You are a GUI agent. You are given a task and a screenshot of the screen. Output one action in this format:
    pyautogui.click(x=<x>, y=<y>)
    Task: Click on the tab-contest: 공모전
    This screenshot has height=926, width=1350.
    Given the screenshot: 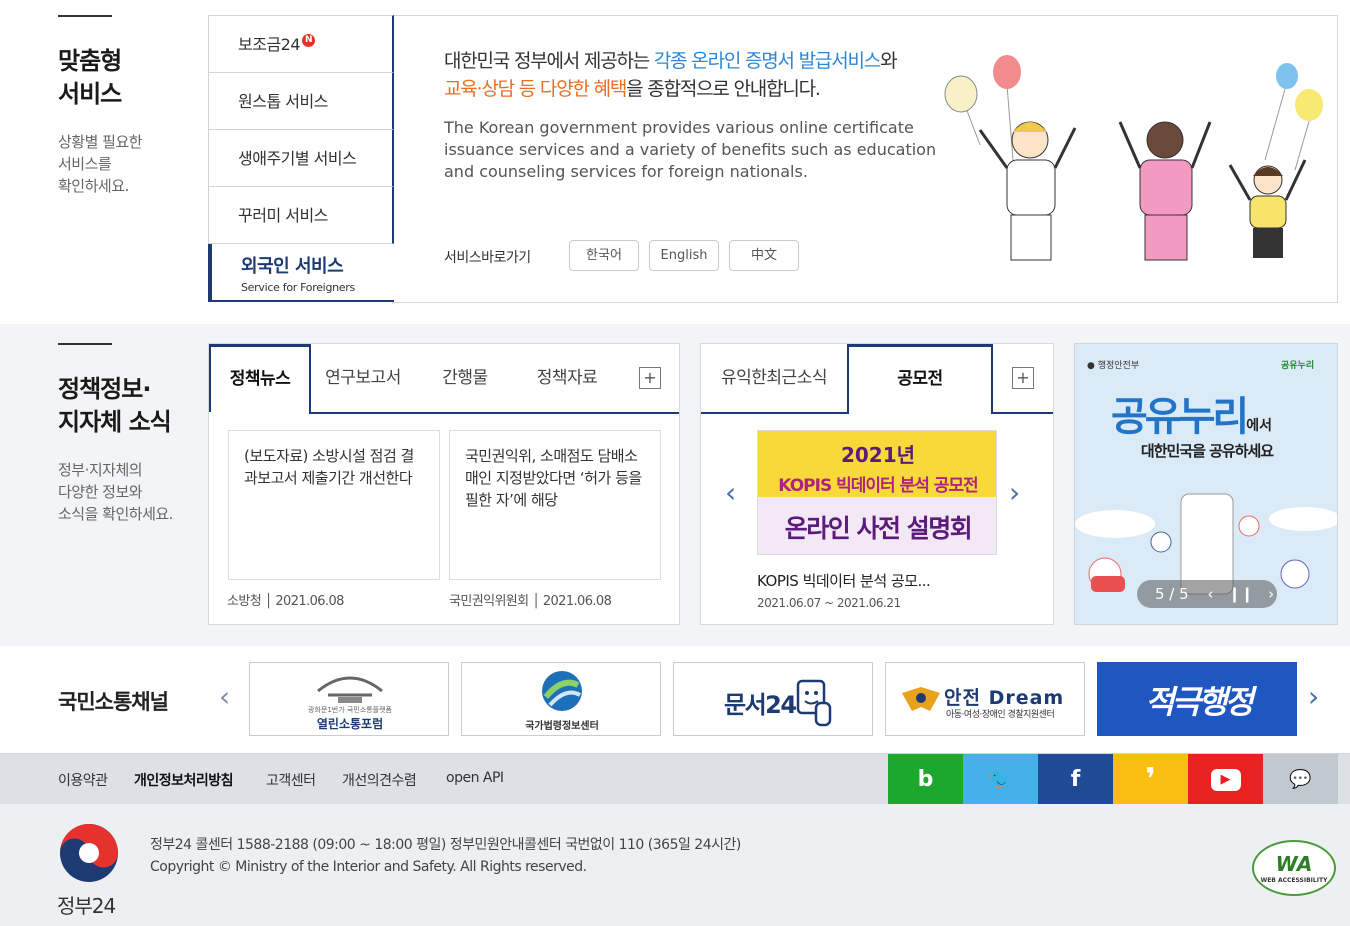 What is the action you would take?
    pyautogui.click(x=920, y=378)
    